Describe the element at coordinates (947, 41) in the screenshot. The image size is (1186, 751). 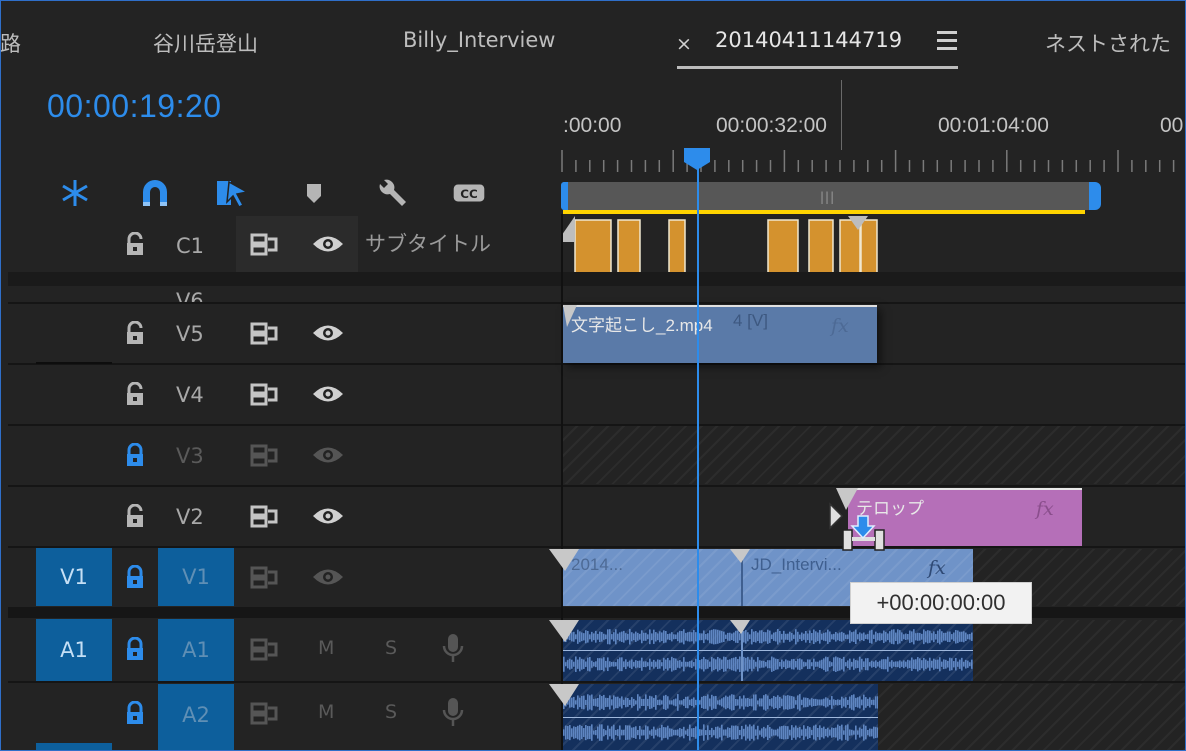
I see `panel-menu-icon` at that location.